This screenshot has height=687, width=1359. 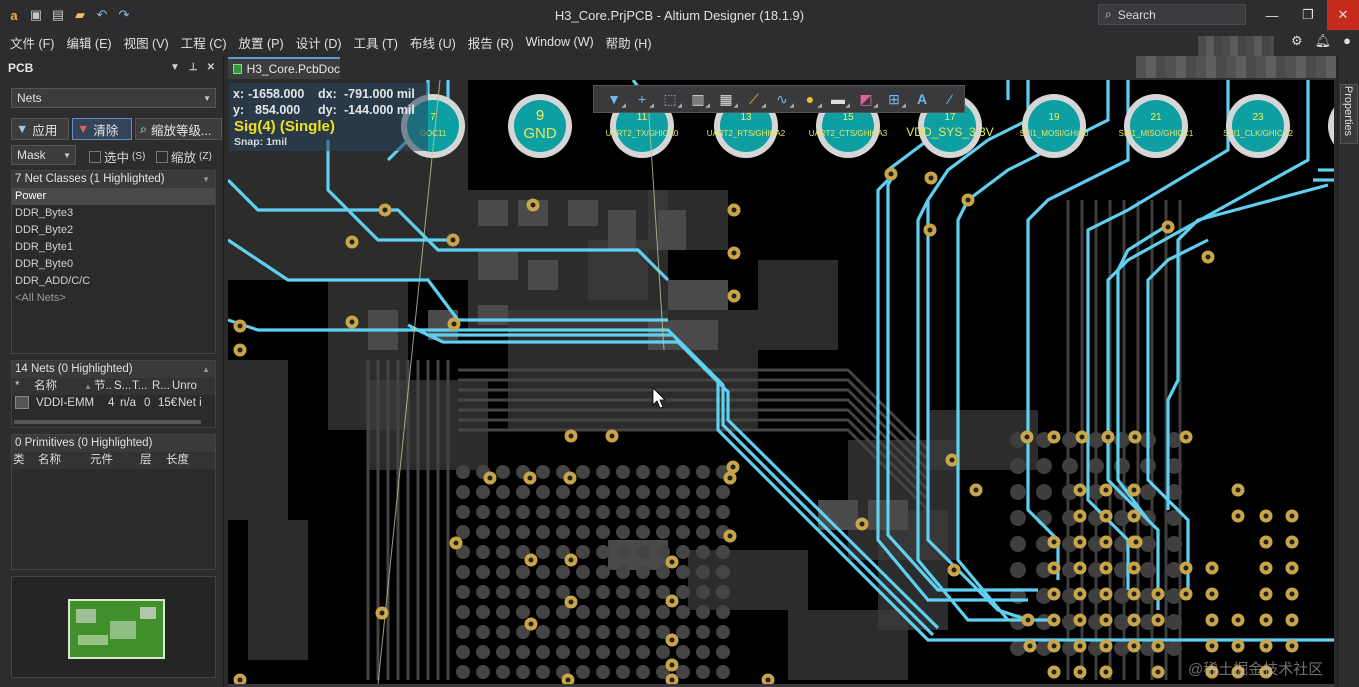 What do you see at coordinates (1308, 15) in the screenshot?
I see `maximize-button: ❐` at bounding box center [1308, 15].